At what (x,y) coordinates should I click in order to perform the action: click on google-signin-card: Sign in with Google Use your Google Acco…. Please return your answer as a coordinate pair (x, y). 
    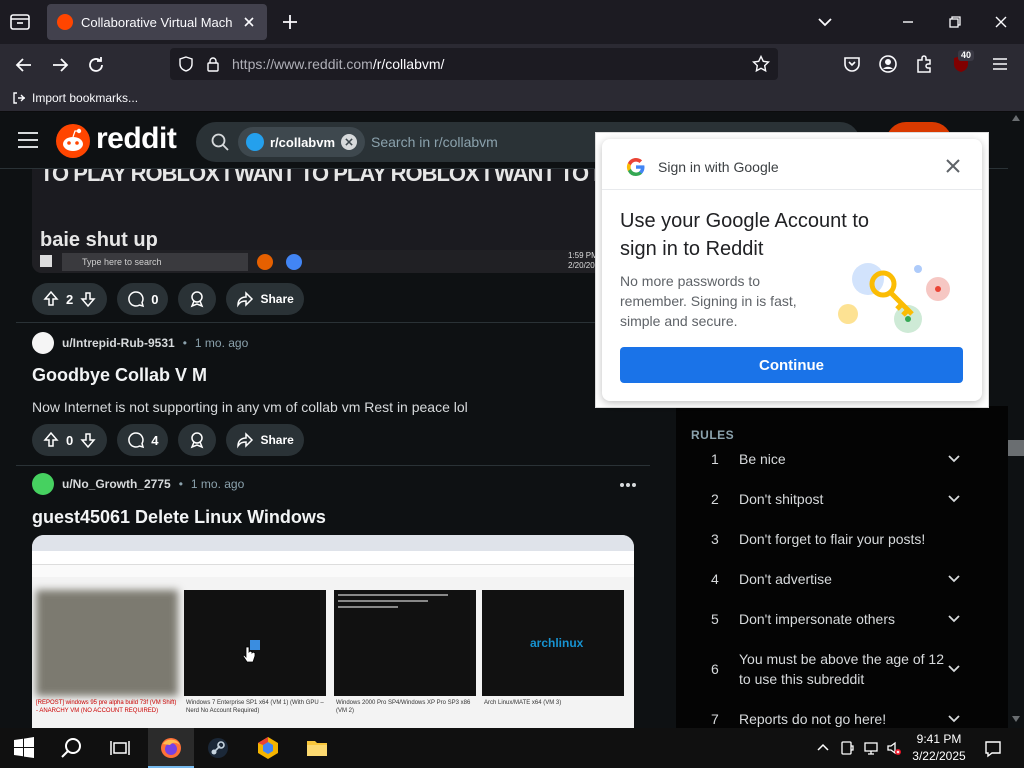
    Looking at the image, I should click on (792, 270).